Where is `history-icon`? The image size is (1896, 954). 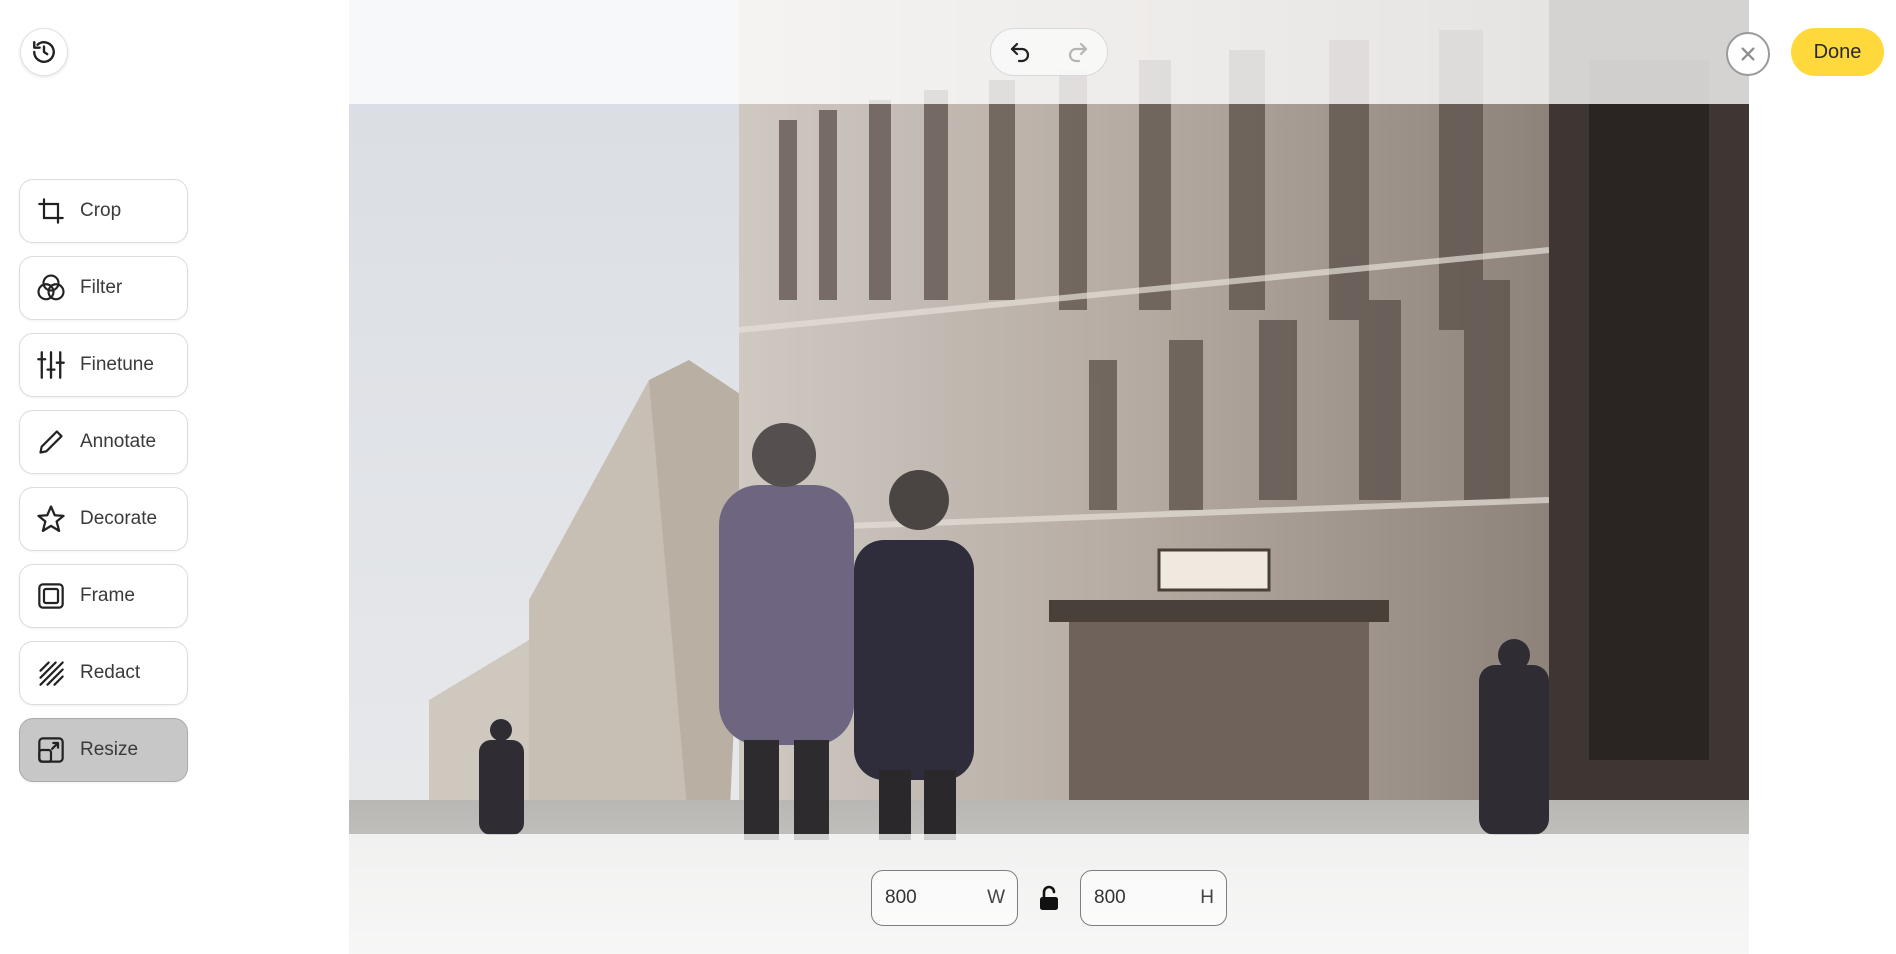
history-icon is located at coordinates (44, 52).